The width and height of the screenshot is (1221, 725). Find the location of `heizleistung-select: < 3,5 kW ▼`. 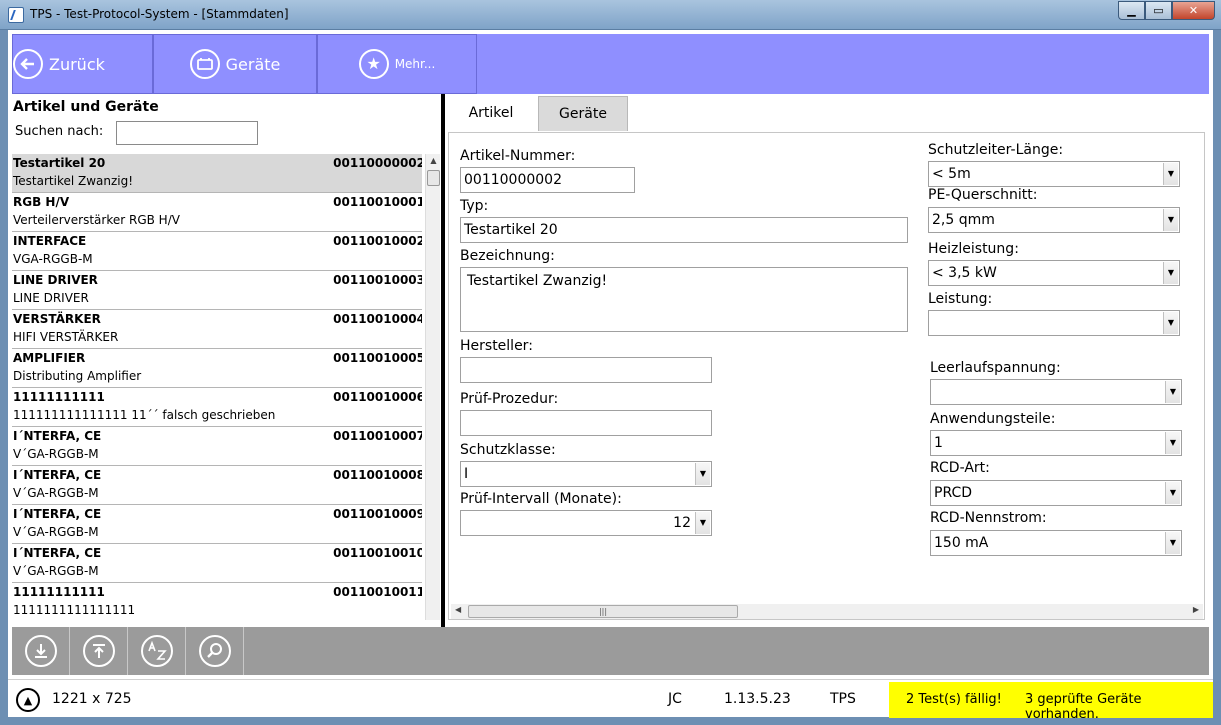

heizleistung-select: < 3,5 kW ▼ is located at coordinates (1054, 273).